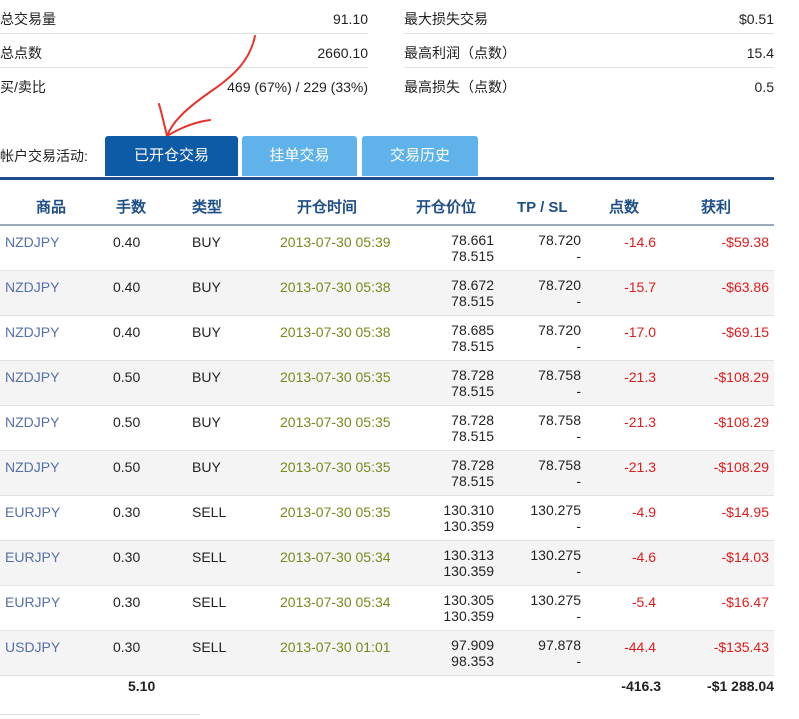 Image resolution: width=799 pixels, height=719 pixels. I want to click on stat-row: 最高利润（点数） 15.4, so click(589, 51).